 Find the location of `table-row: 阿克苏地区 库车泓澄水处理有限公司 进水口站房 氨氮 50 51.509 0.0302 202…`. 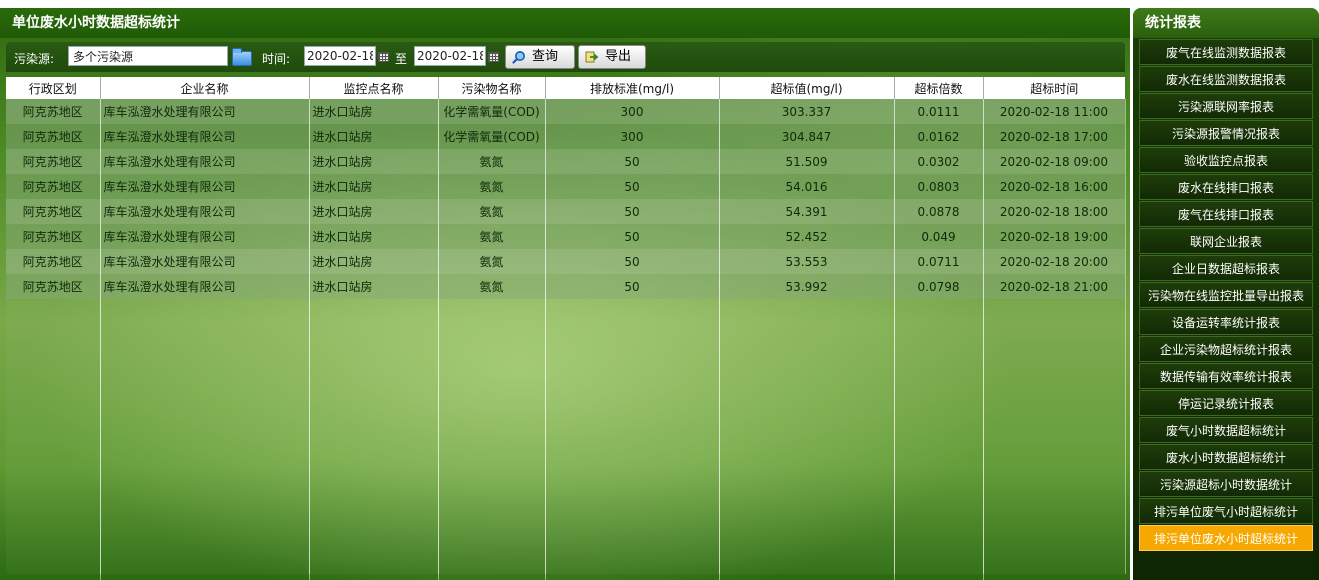

table-row: 阿克苏地区 库车泓澄水处理有限公司 进水口站房 氨氮 50 51.509 0.0302 202… is located at coordinates (566, 161).